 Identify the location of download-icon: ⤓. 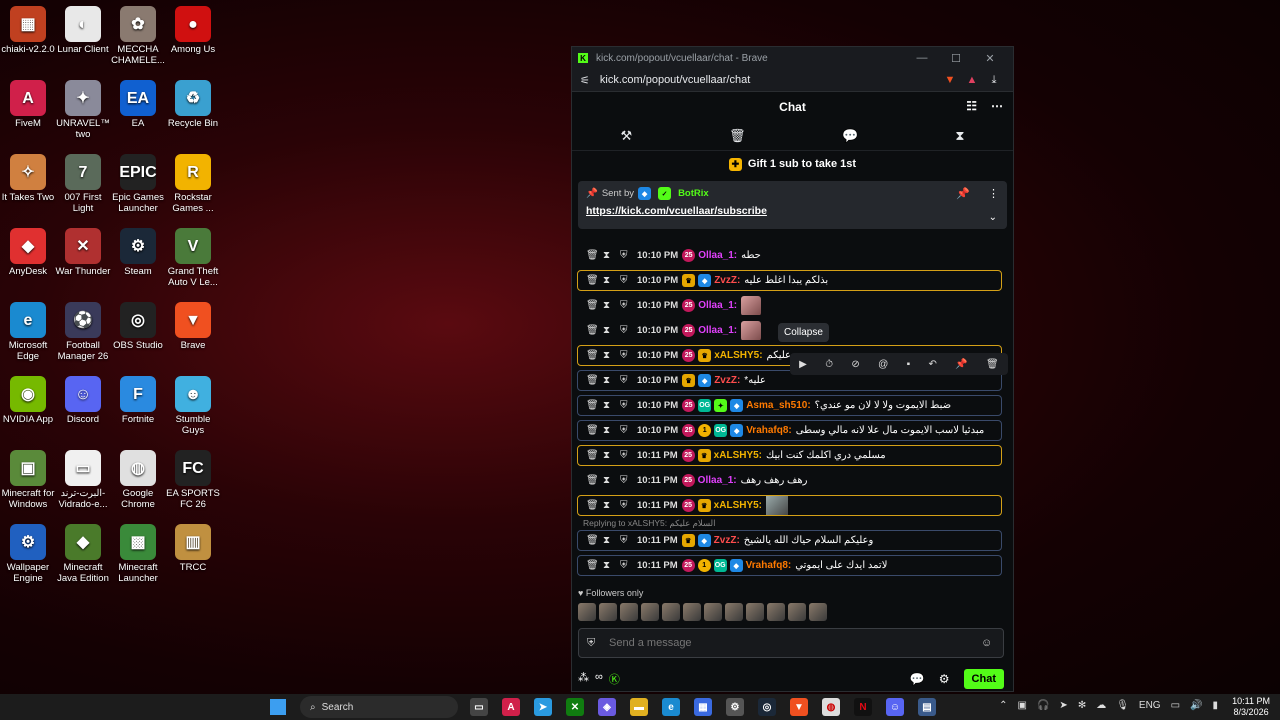
(994, 80).